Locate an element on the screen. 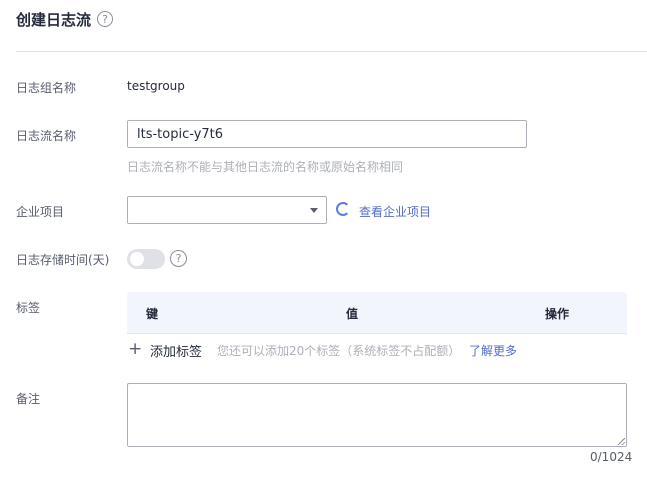 This screenshot has height=483, width=647. remark-char-counter: 0/1024 is located at coordinates (611, 457).